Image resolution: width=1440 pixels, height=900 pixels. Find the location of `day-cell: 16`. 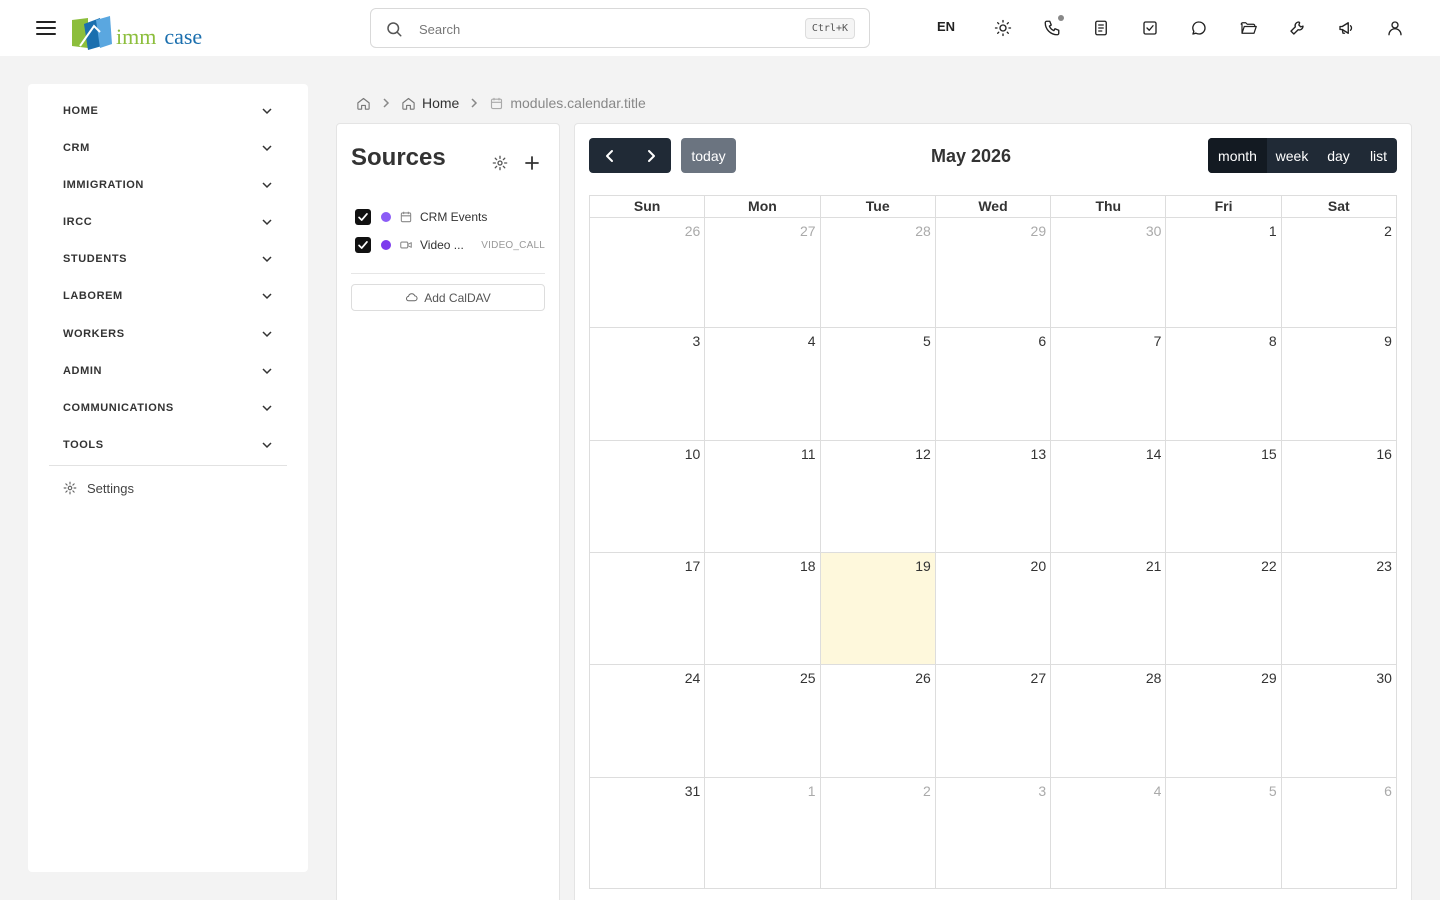

day-cell: 16 is located at coordinates (1339, 497).